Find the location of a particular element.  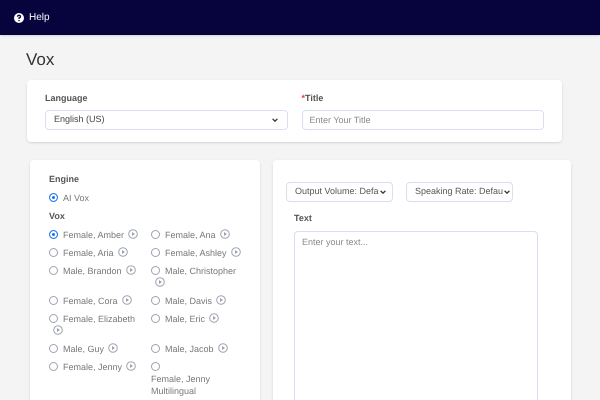

language-select: English (US) is located at coordinates (166, 120).